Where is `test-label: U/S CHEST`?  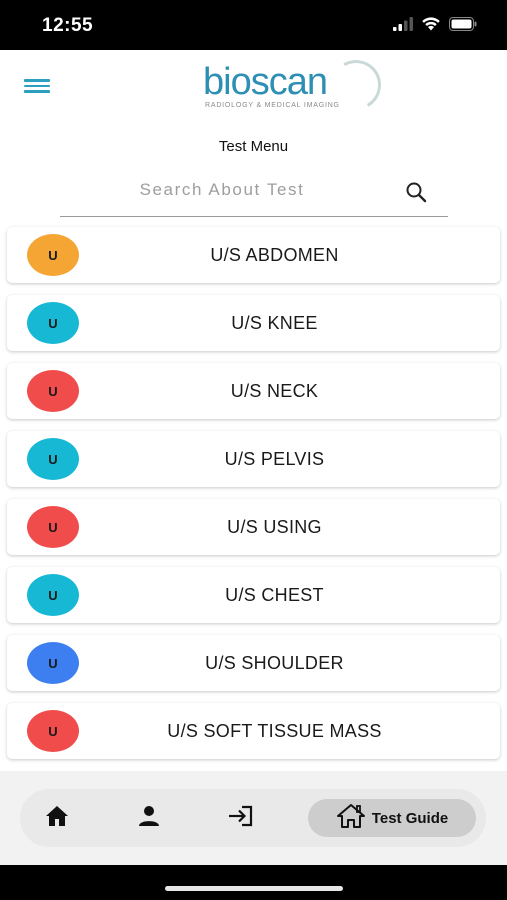
test-label: U/S CHEST is located at coordinates (274, 595).